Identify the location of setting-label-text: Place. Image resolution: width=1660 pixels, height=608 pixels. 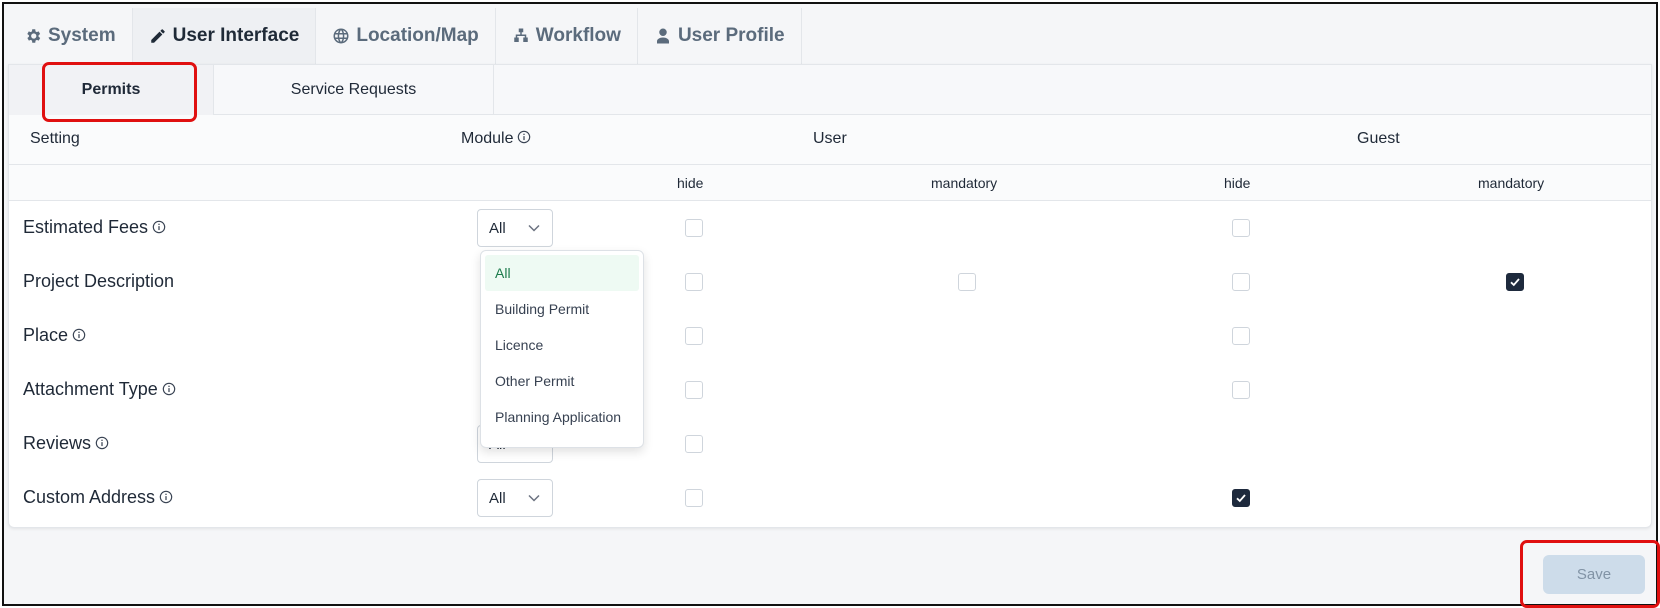
(46, 335).